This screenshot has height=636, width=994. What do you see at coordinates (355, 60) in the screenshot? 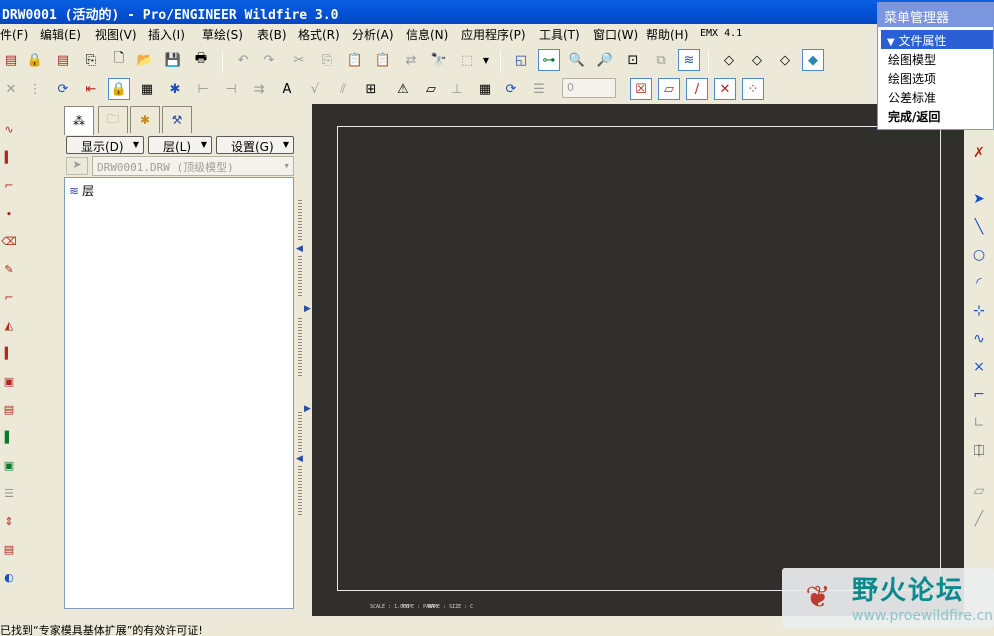
I see `paste-icon: 📋` at bounding box center [355, 60].